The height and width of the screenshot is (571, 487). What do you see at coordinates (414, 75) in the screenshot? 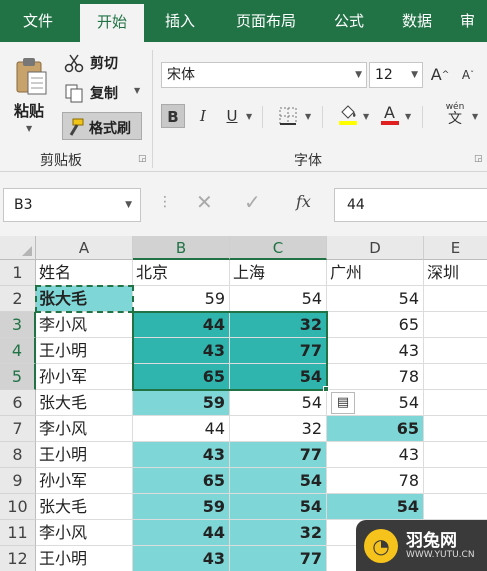
I see `font-size-dropdown-icon: ▼` at bounding box center [414, 75].